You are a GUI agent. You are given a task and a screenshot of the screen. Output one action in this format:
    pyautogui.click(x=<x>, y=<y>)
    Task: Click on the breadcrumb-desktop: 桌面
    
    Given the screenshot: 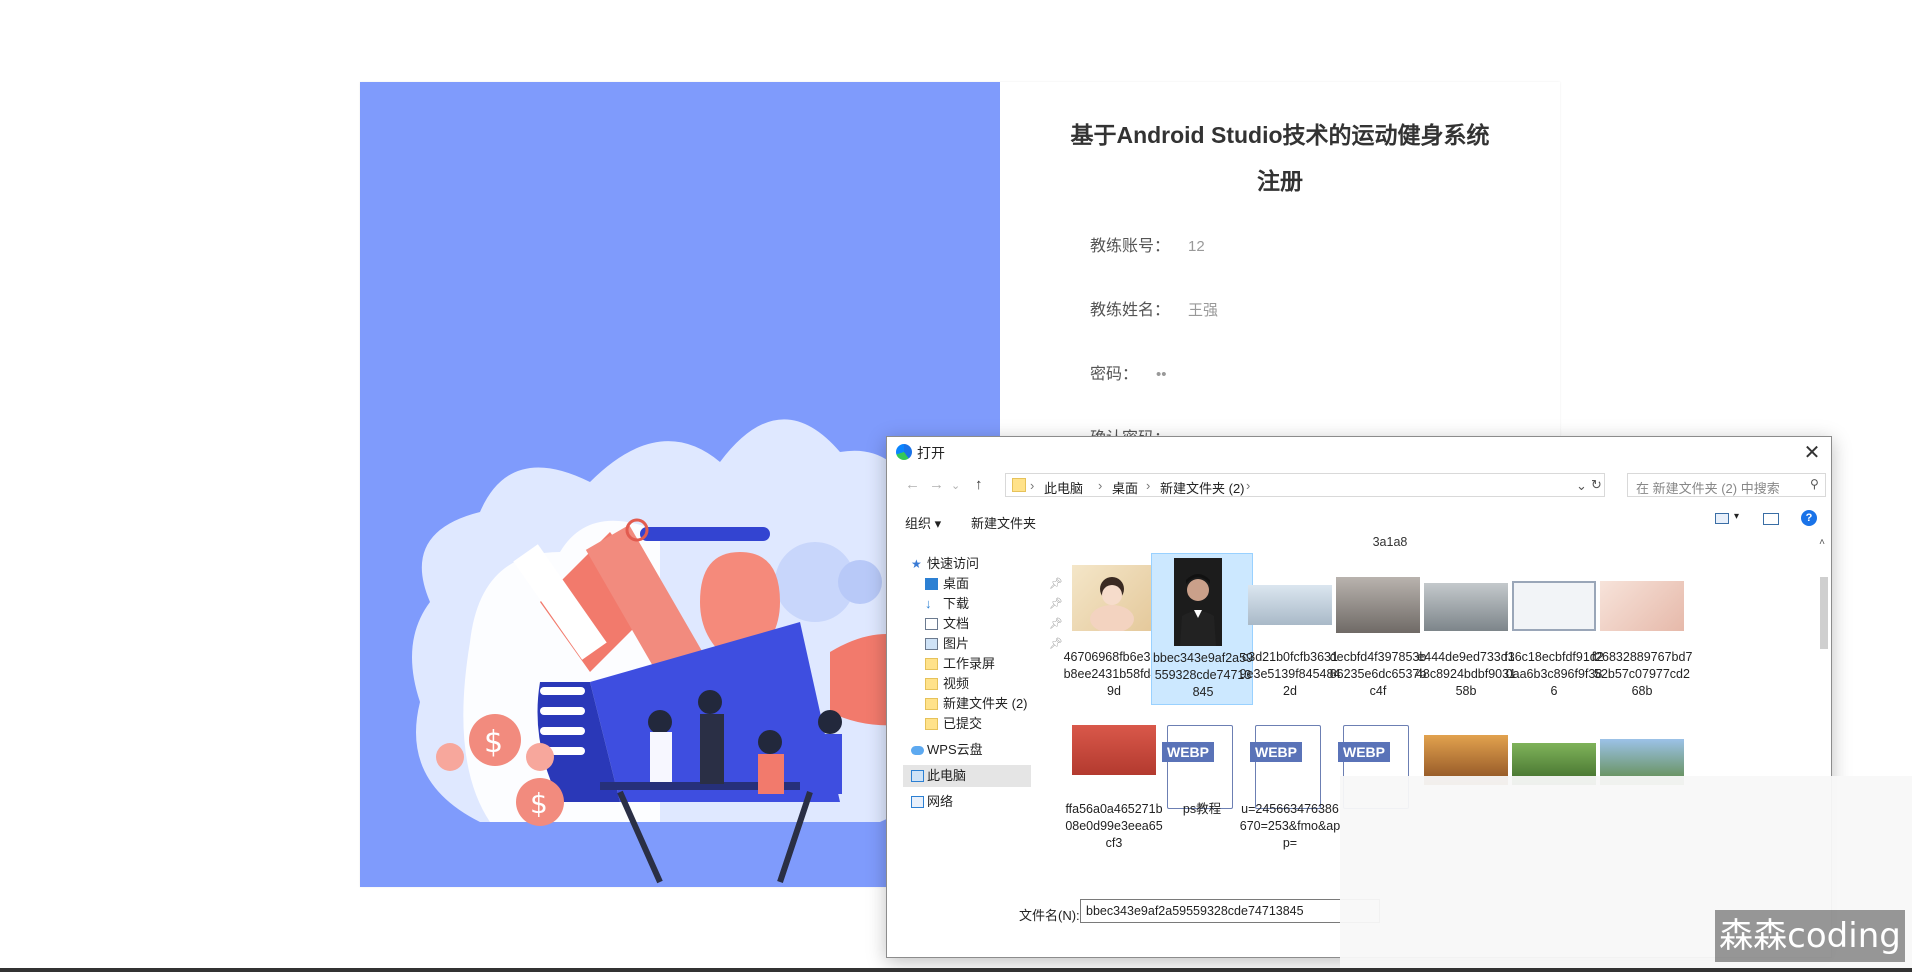 What is the action you would take?
    pyautogui.click(x=1125, y=487)
    